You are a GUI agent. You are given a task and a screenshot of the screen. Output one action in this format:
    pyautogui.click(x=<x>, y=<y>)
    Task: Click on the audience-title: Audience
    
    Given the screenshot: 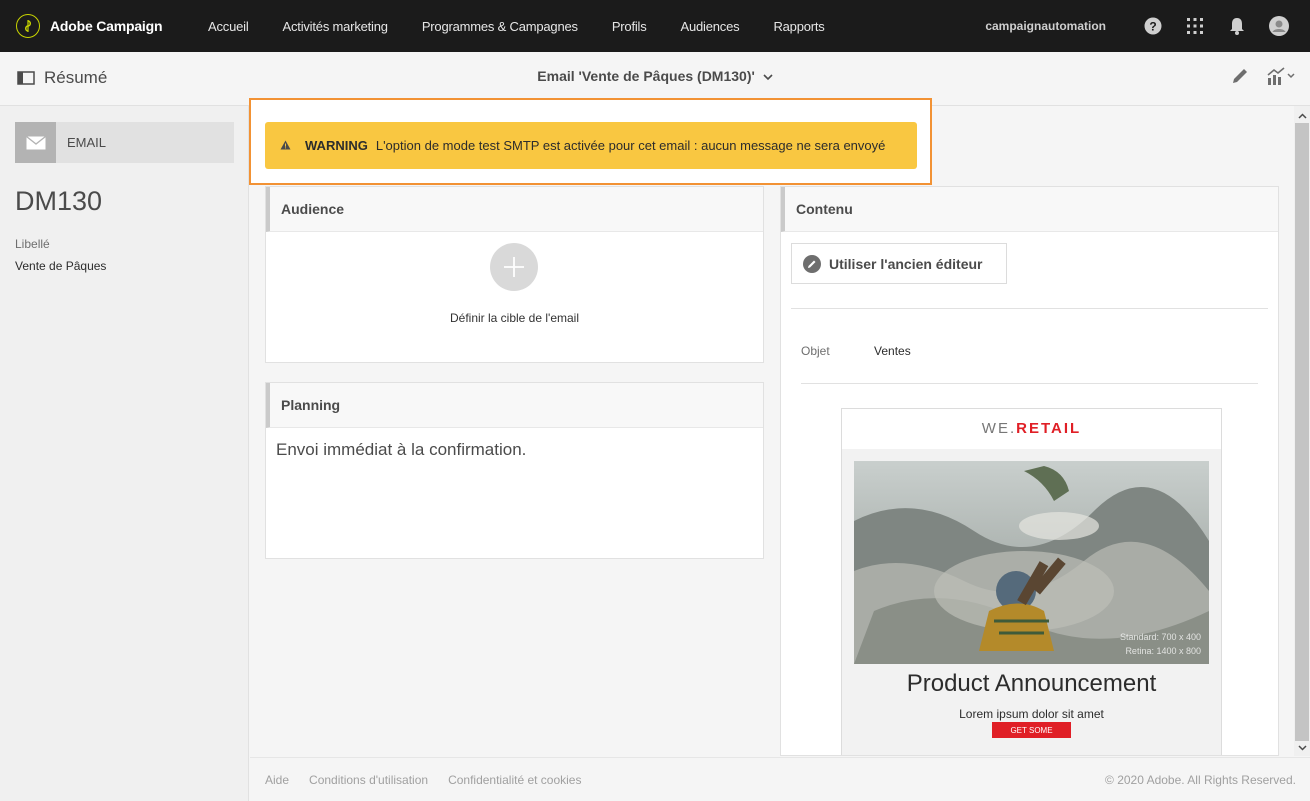 What is the action you would take?
    pyautogui.click(x=514, y=209)
    